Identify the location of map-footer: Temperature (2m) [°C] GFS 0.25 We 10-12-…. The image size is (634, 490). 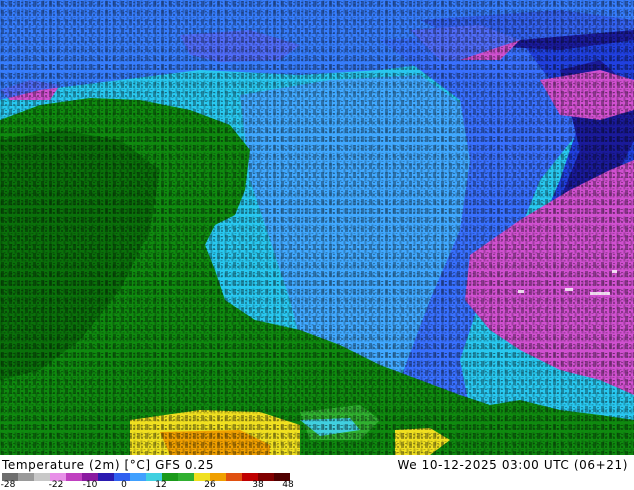
(317, 472).